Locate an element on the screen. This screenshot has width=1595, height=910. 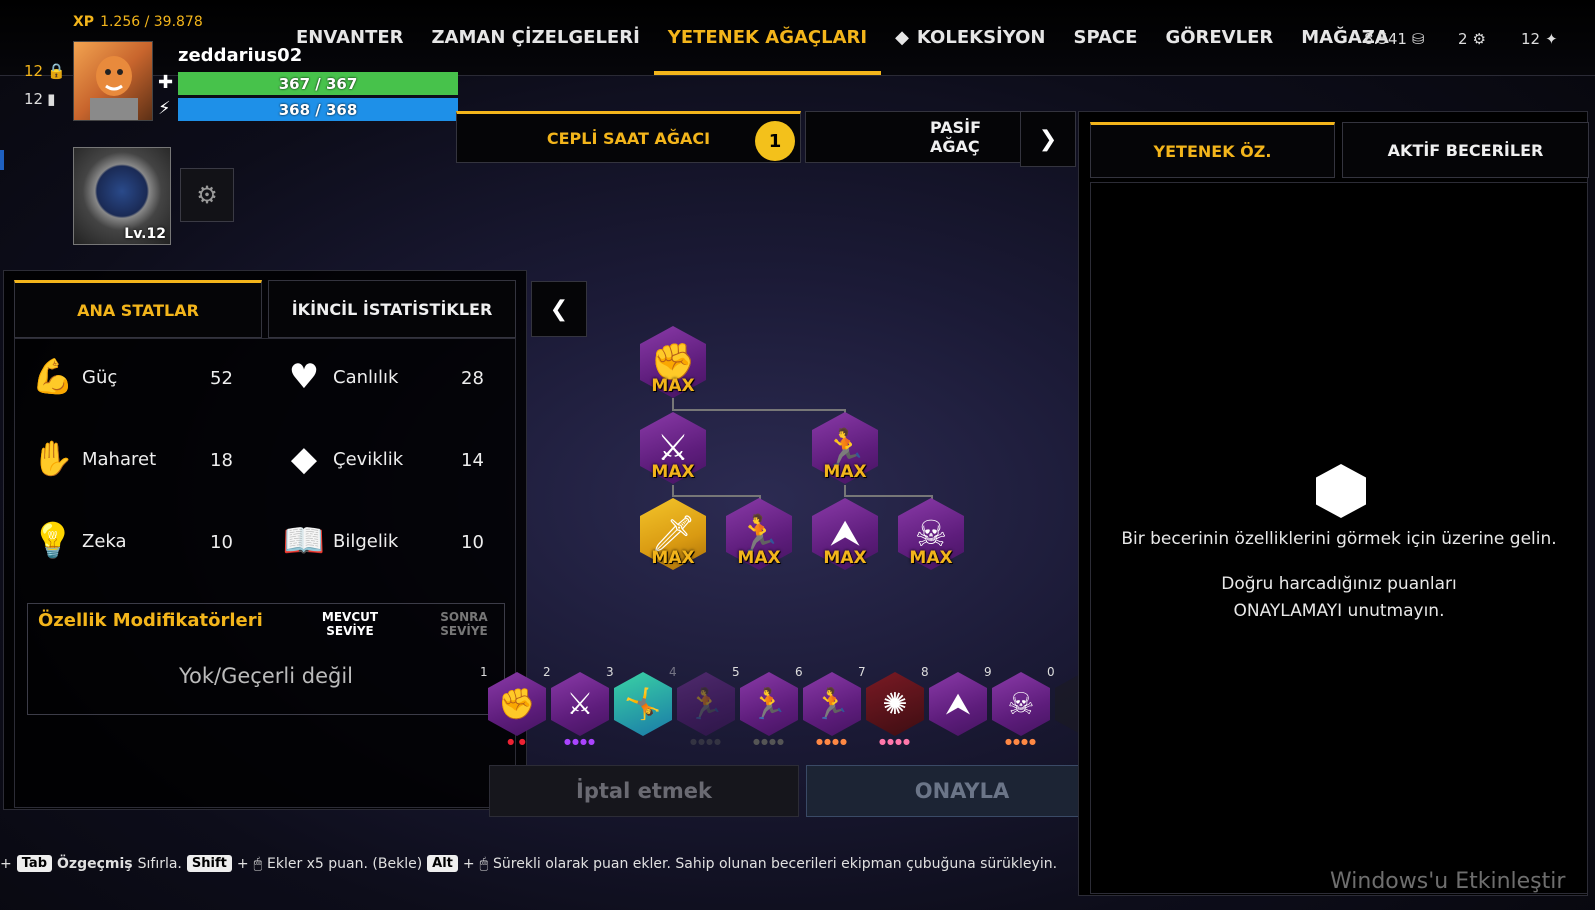
hotbar-slot-5: 5 🏃 ●●●● is located at coordinates (765, 705).